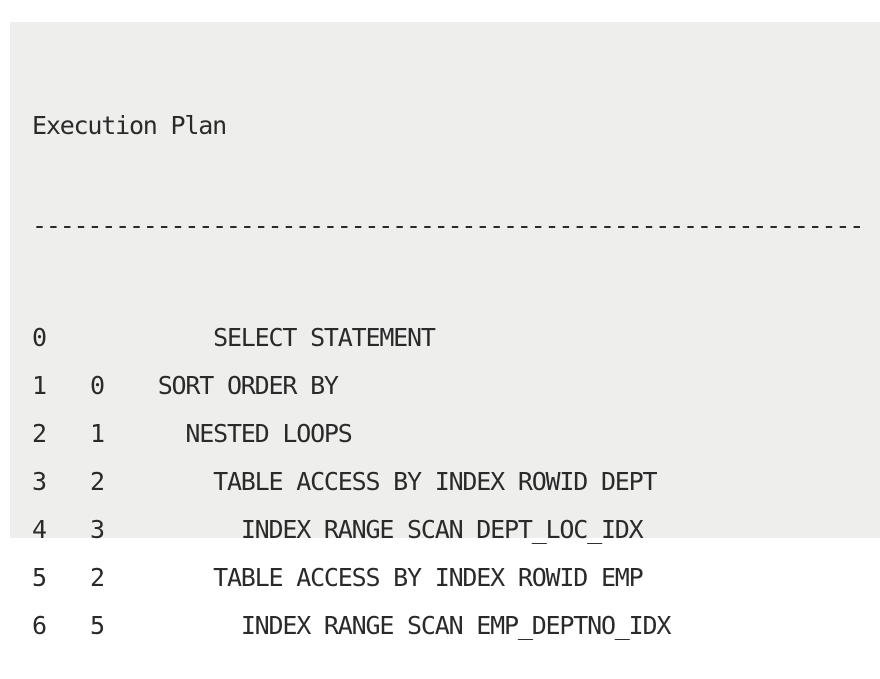 The width and height of the screenshot is (880, 679). I want to click on plan-row-parent-id, so click(110, 338).